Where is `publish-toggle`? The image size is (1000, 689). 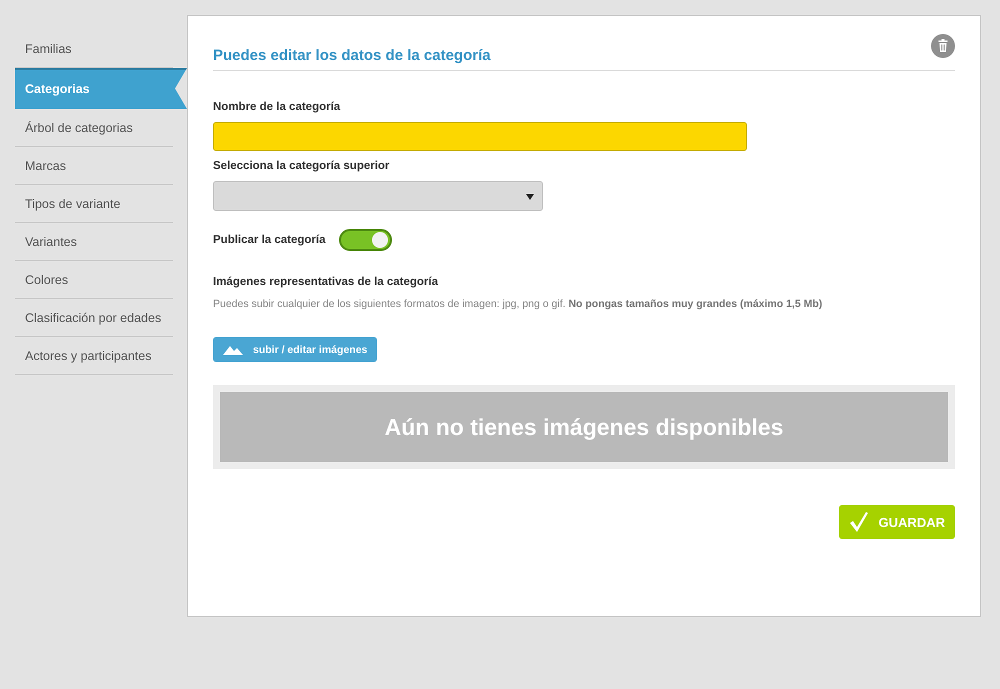
publish-toggle is located at coordinates (365, 240).